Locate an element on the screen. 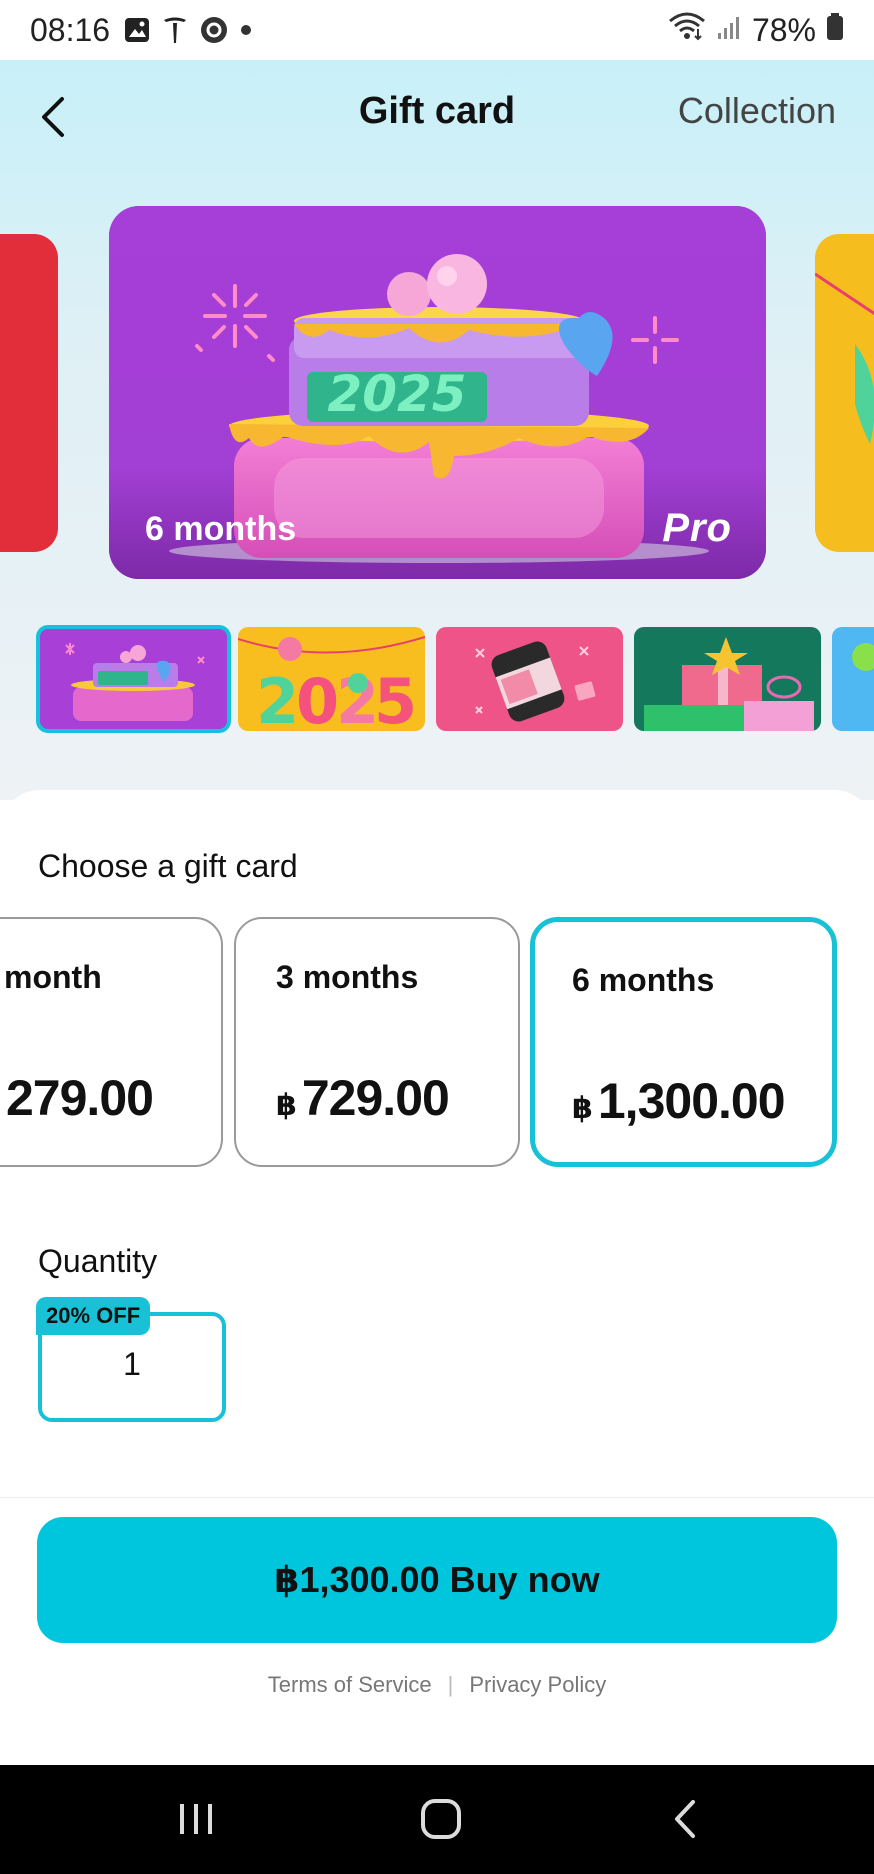 The height and width of the screenshot is (1874, 874). thumbnail-2025: 2 0 2 5 is located at coordinates (331, 679).